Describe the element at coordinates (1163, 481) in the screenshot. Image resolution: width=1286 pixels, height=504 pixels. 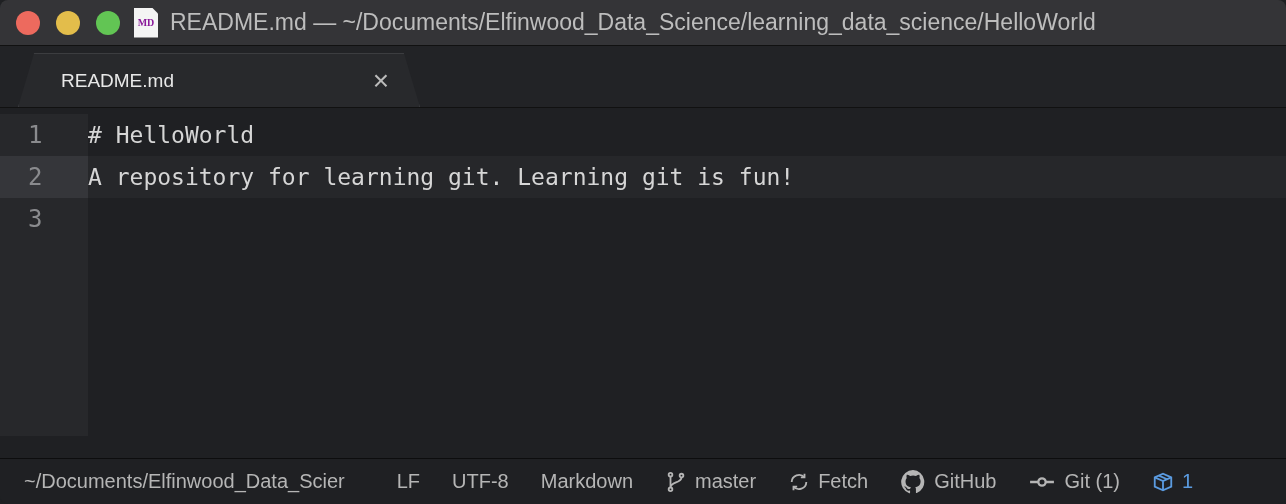
I see `package-icon` at that location.